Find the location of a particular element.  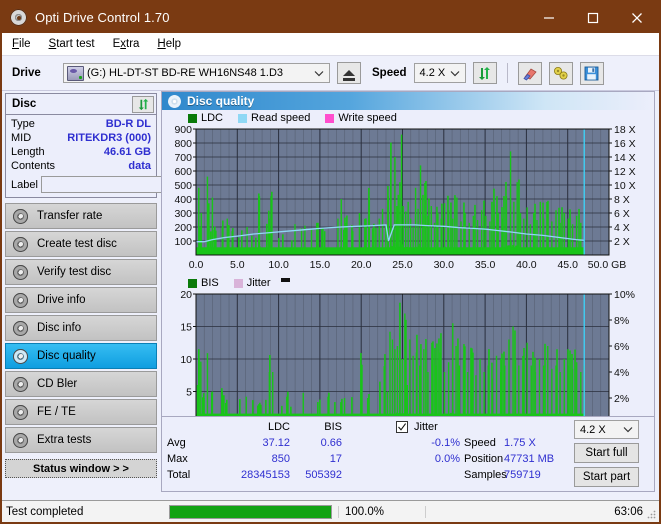

menu-item-file: File is located at coordinates (21, 44).